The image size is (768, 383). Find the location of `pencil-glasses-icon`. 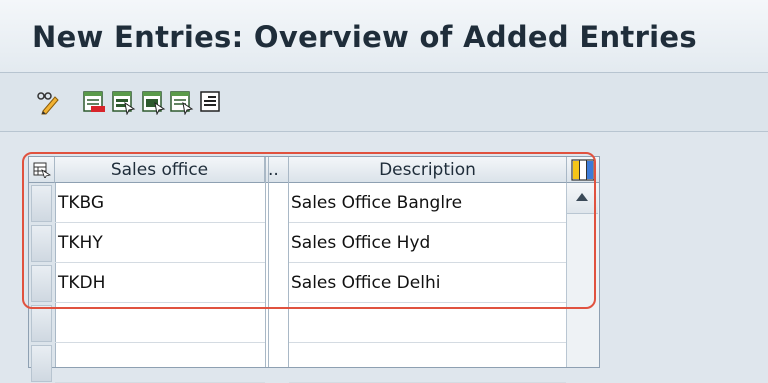

pencil-glasses-icon is located at coordinates (48, 103).